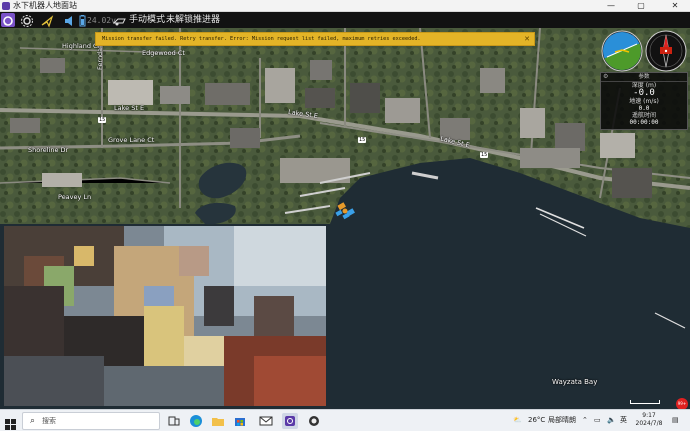  I want to click on thruster-status: 未解锁推进器, so click(193, 20).